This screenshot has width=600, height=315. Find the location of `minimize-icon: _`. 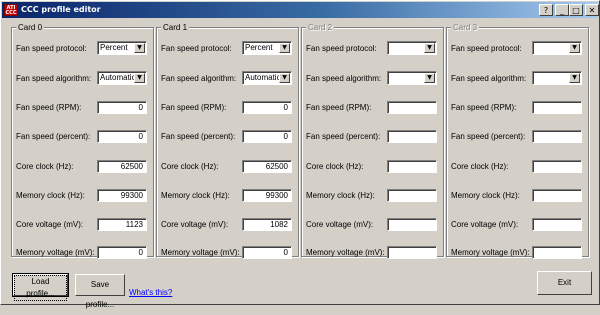

minimize-icon: _ is located at coordinates (562, 10).